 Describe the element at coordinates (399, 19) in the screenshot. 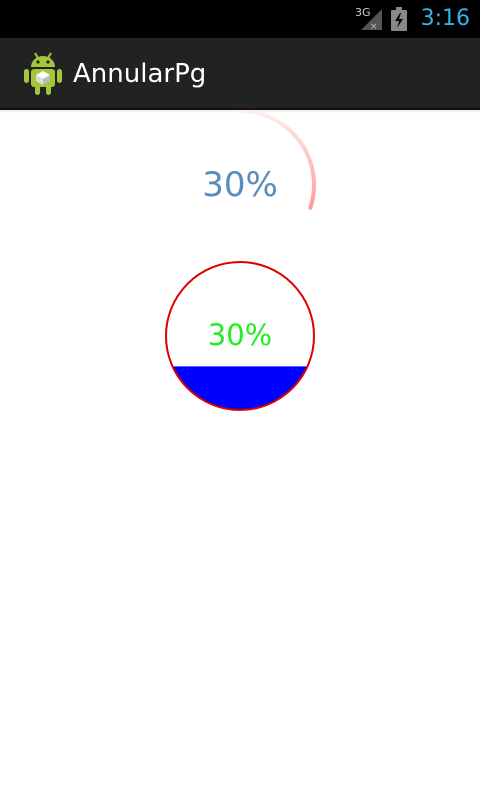

I see `battery-charging-icon` at that location.